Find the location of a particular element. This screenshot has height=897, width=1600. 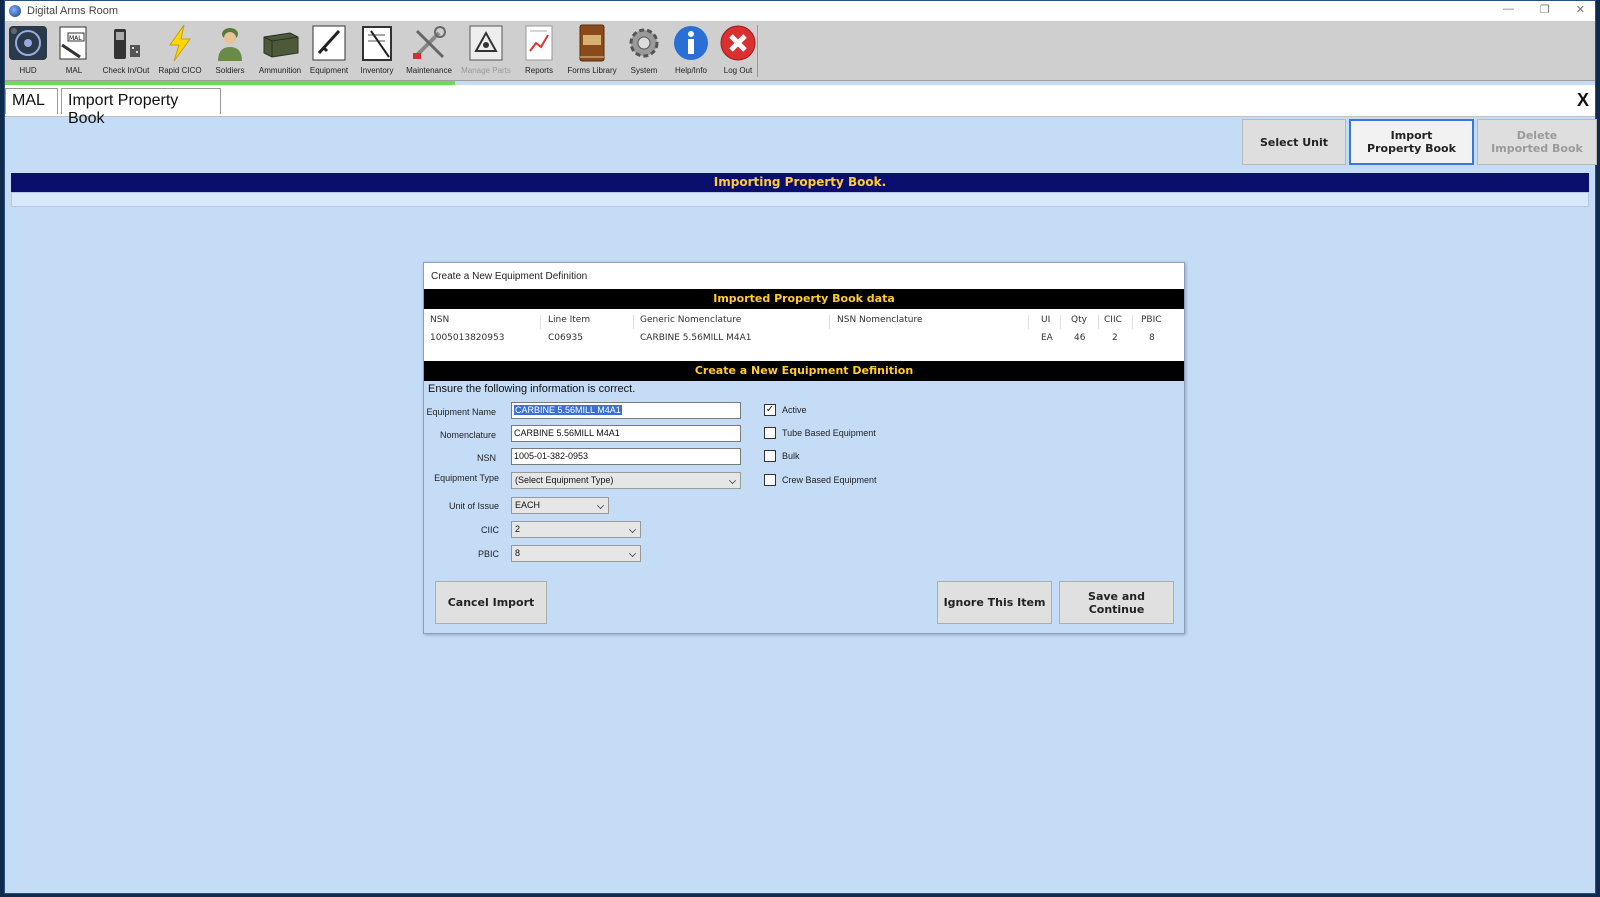

window-controls: — ❐ ✕ is located at coordinates (1544, 9).